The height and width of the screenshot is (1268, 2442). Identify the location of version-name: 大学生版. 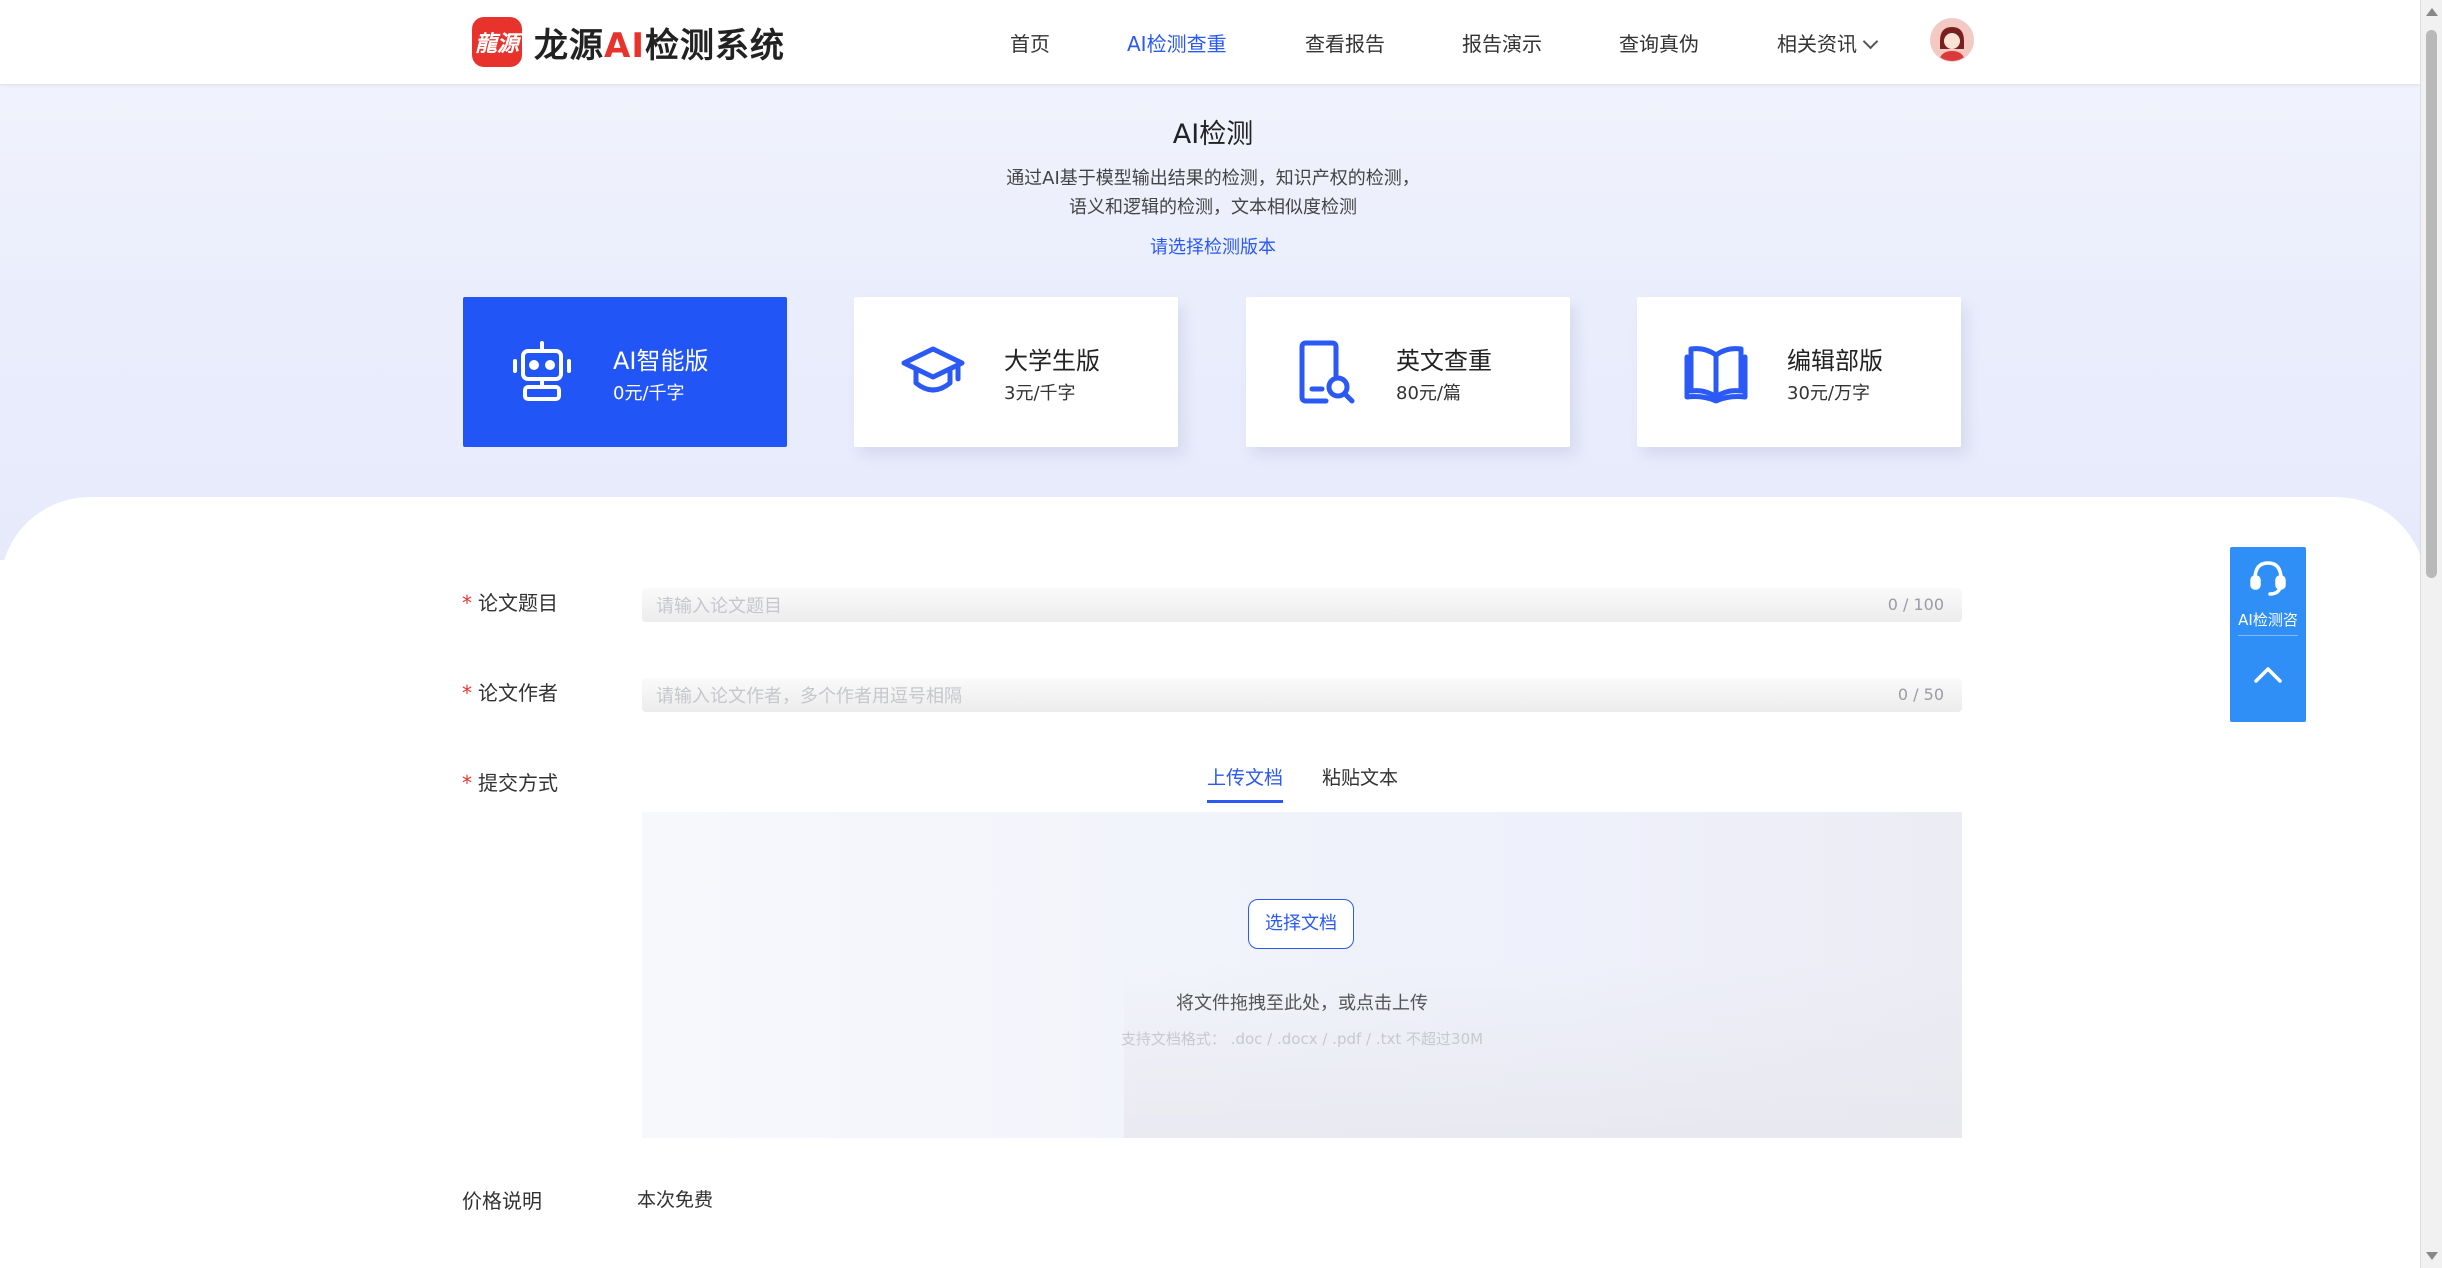
(1052, 361).